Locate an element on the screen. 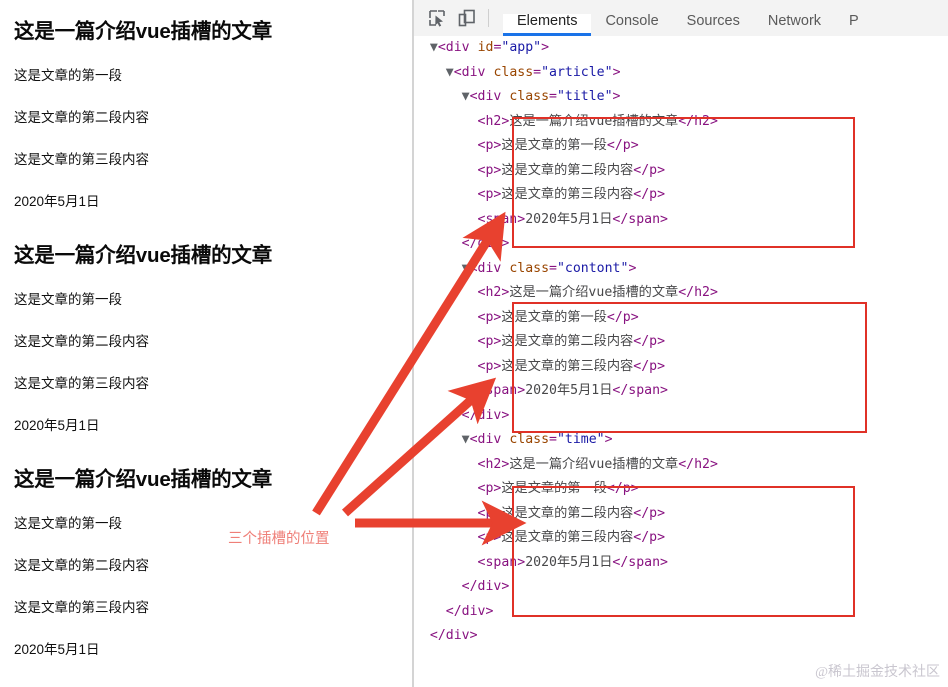 This screenshot has width=948, height=687. tab-performance: P is located at coordinates (847, 25).